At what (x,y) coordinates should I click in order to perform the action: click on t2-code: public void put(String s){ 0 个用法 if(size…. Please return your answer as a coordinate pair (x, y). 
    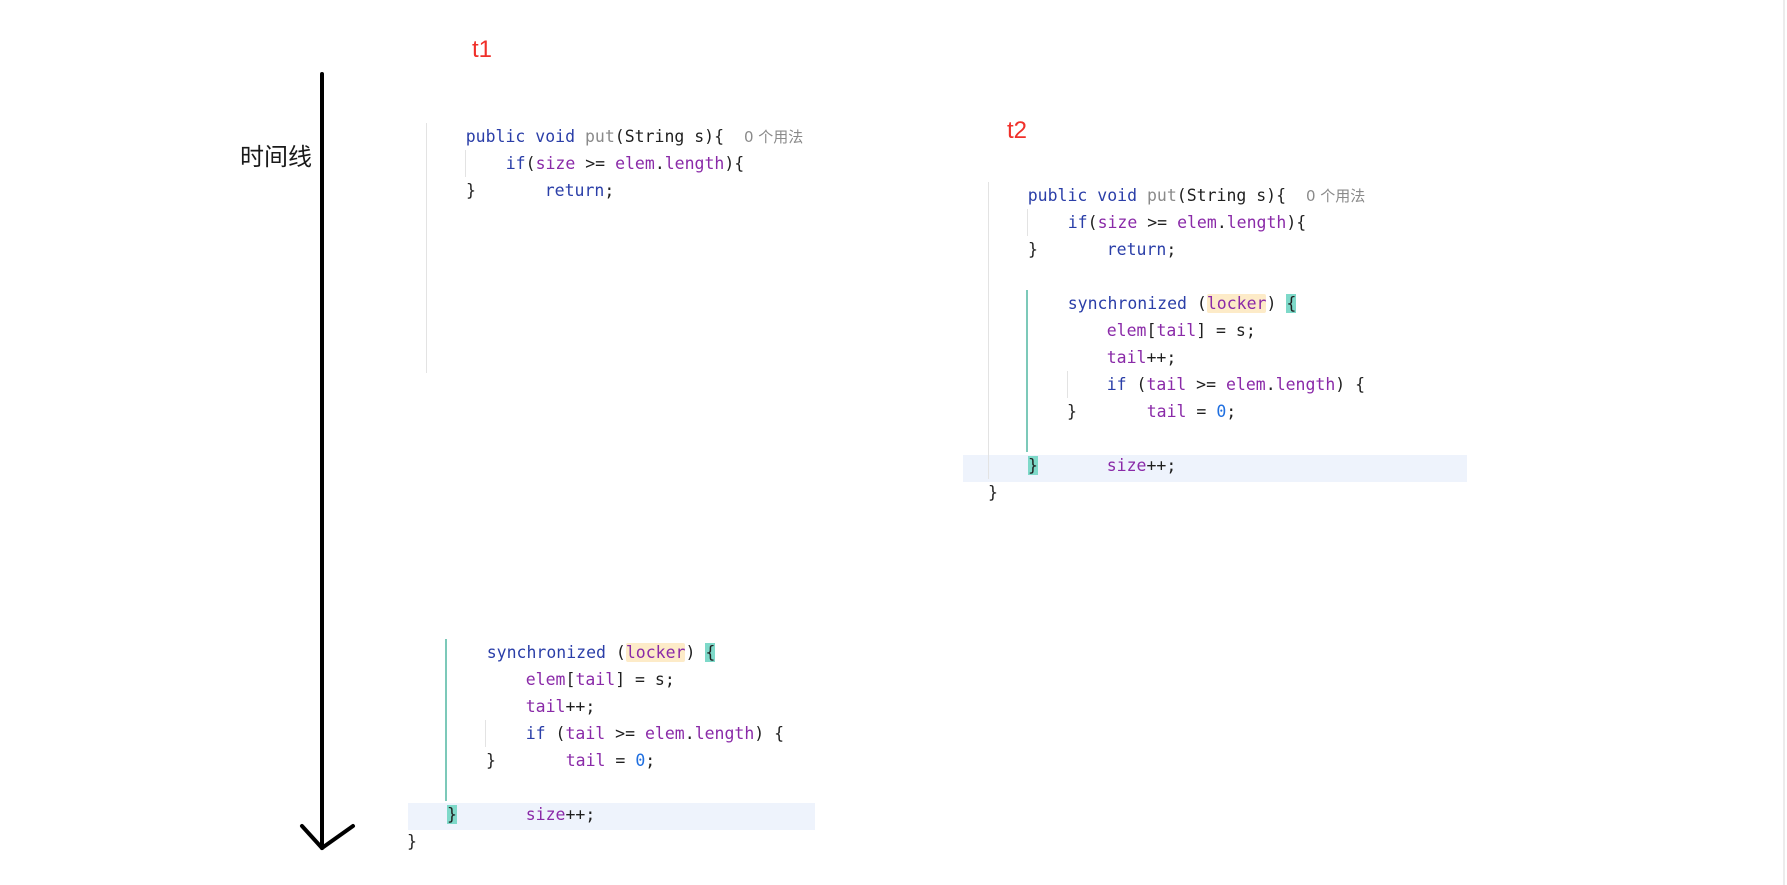
    Looking at the image, I should click on (1268, 335).